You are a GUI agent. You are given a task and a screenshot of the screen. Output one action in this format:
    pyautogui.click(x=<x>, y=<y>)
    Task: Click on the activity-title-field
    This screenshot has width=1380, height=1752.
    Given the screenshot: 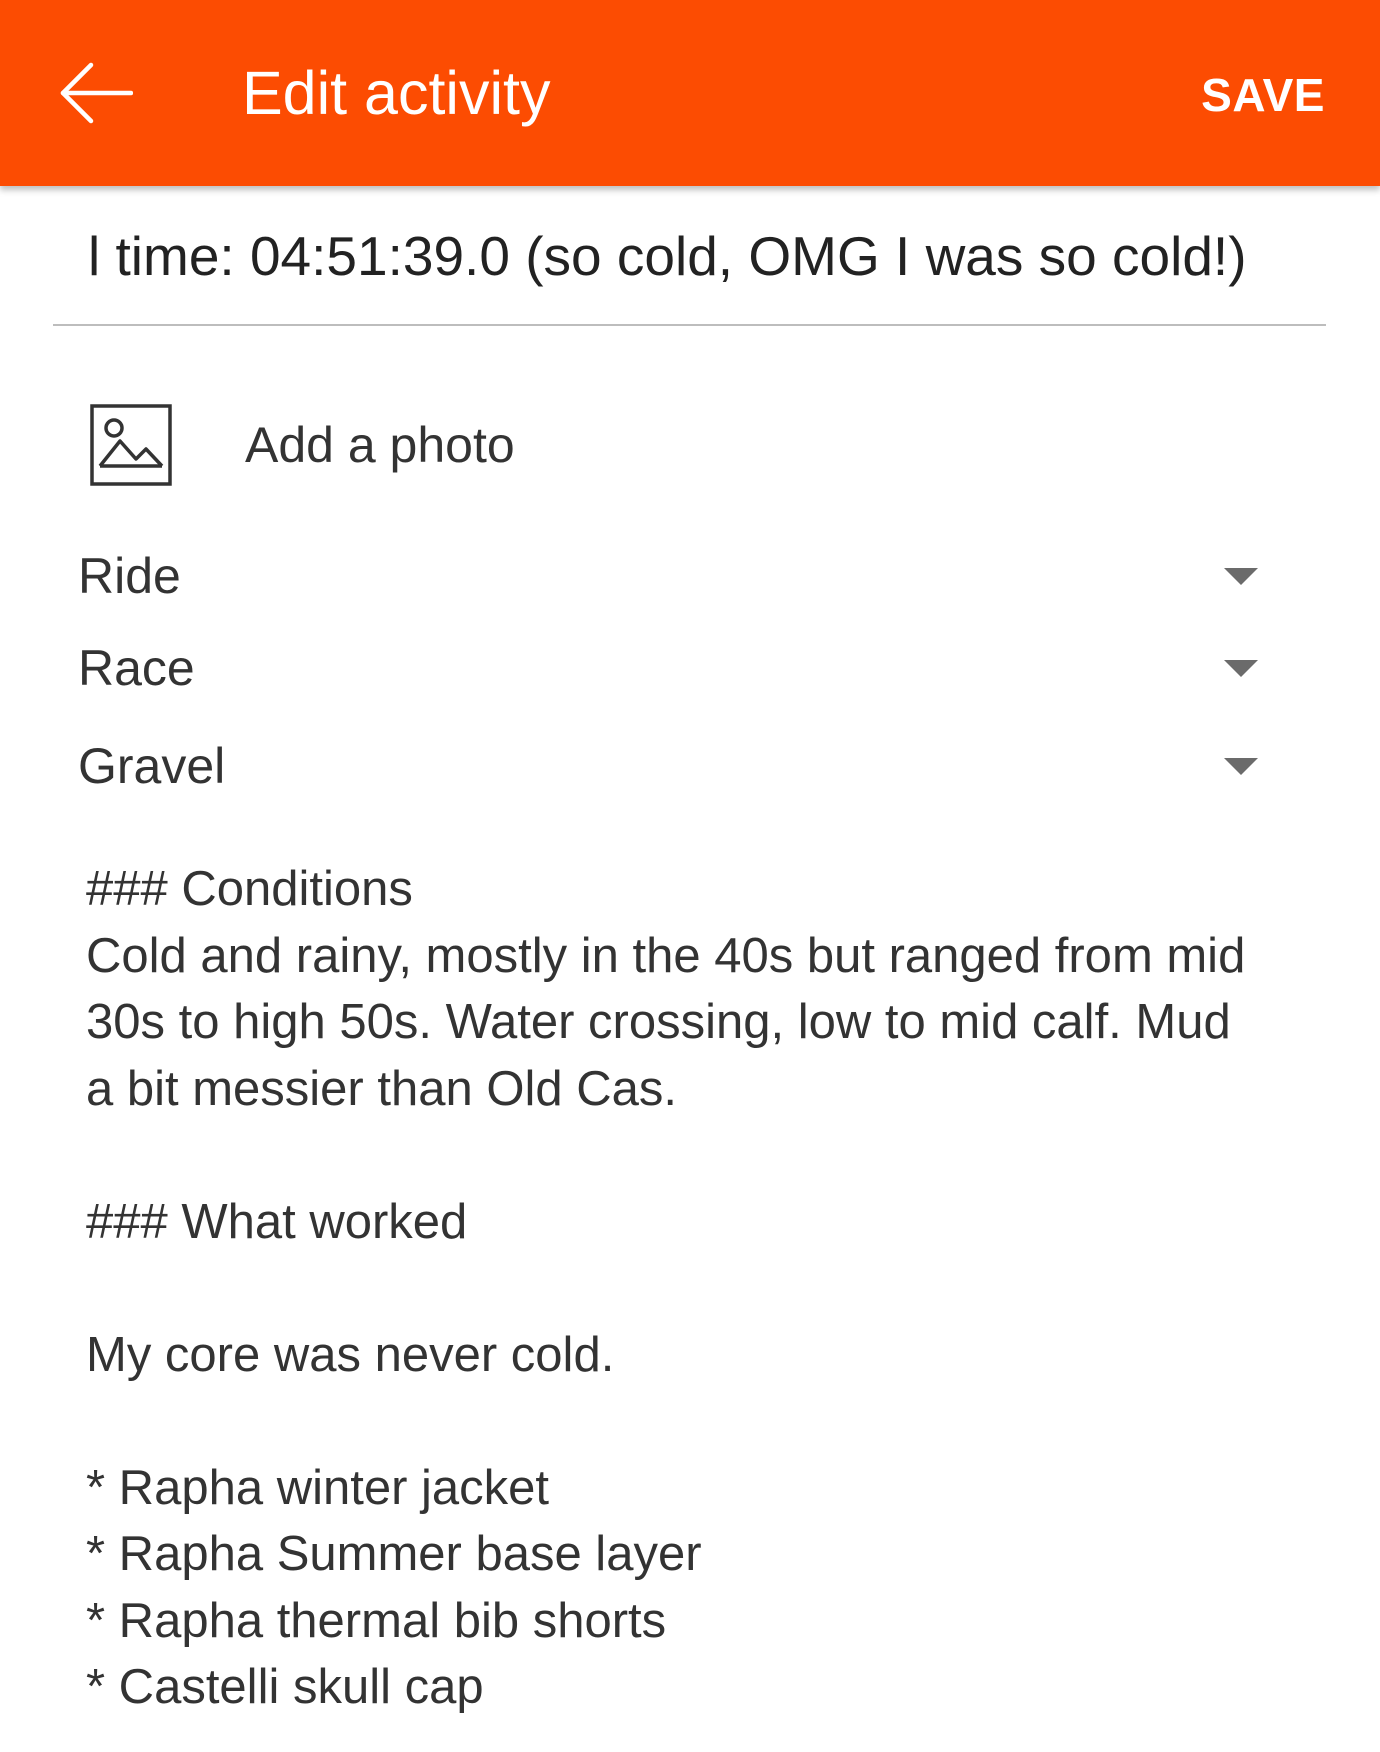 What is the action you would take?
    pyautogui.click(x=689, y=269)
    